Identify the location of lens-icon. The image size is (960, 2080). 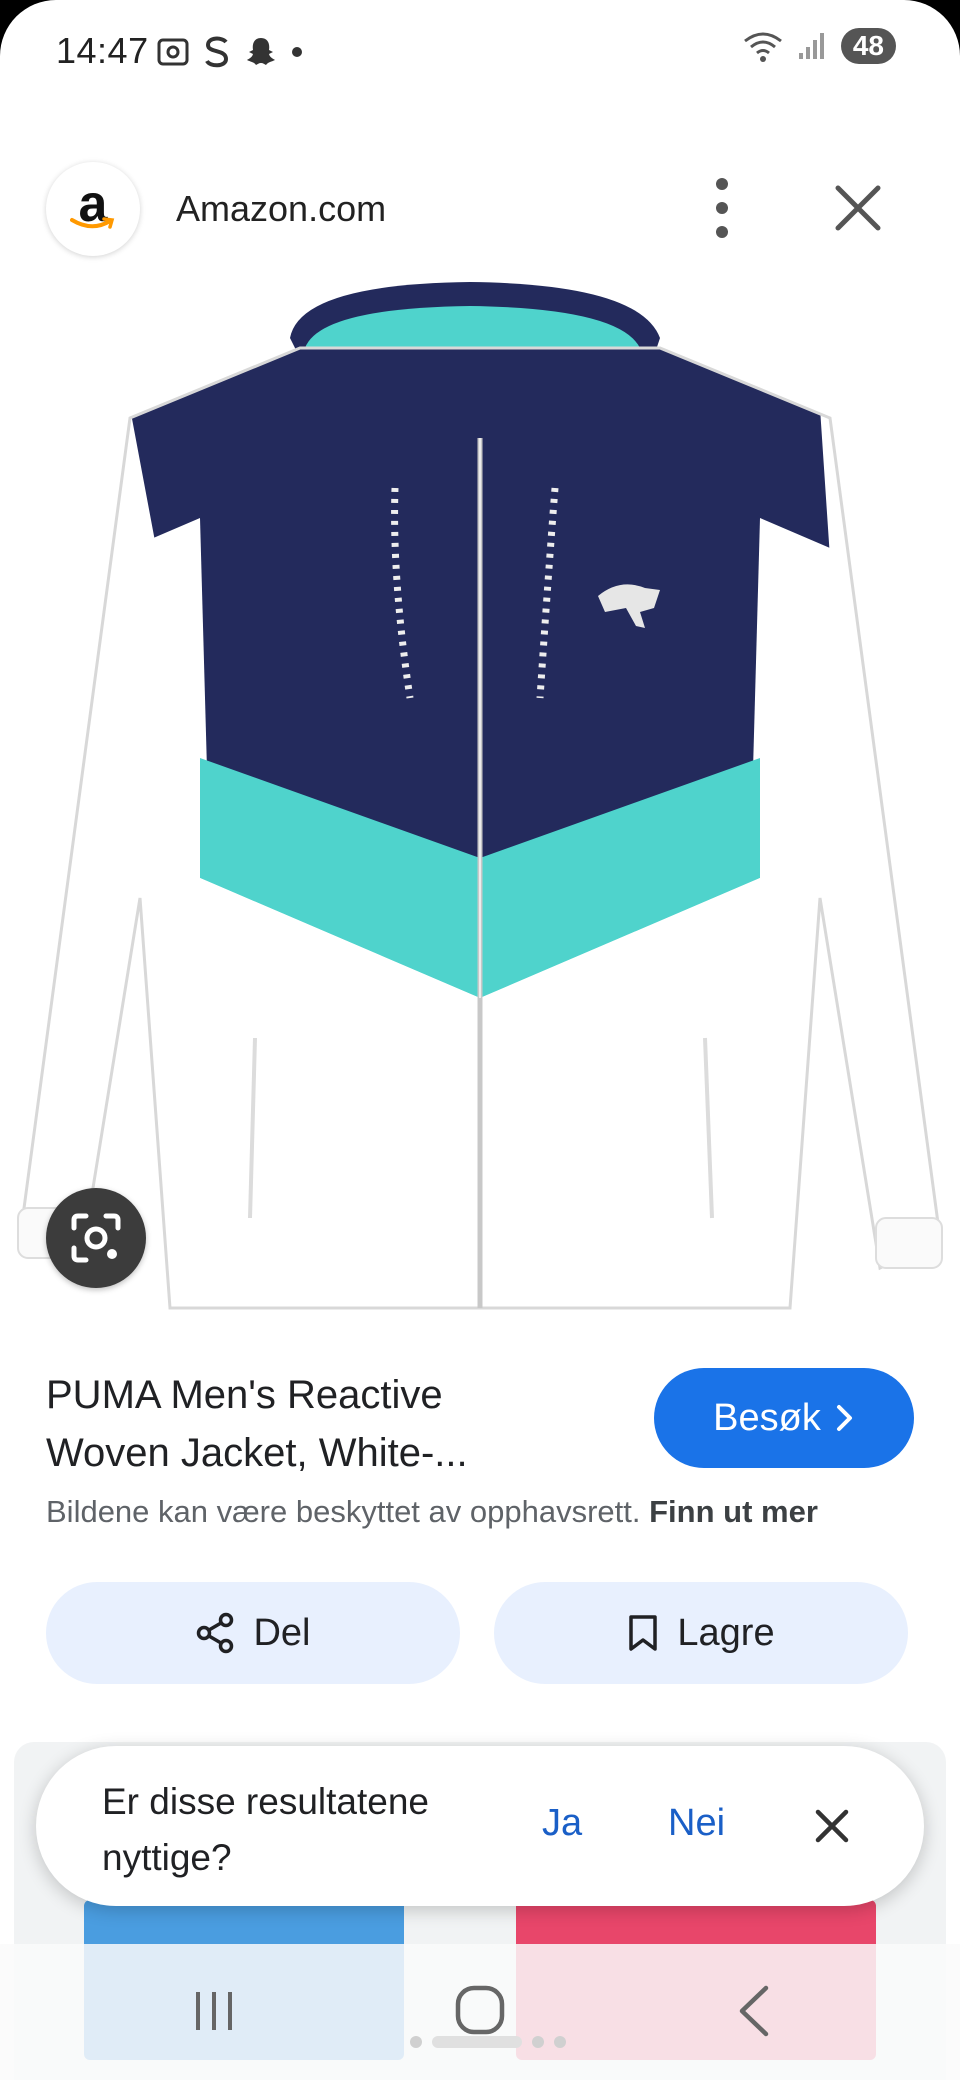
(96, 1238).